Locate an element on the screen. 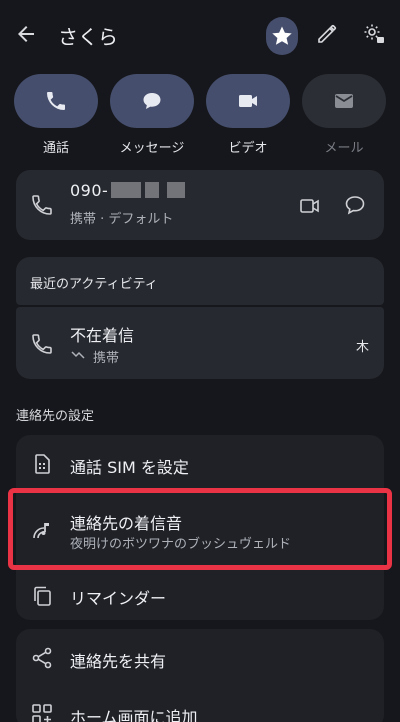 Image resolution: width=400 pixels, height=722 pixels. favorite-button is located at coordinates (282, 36).